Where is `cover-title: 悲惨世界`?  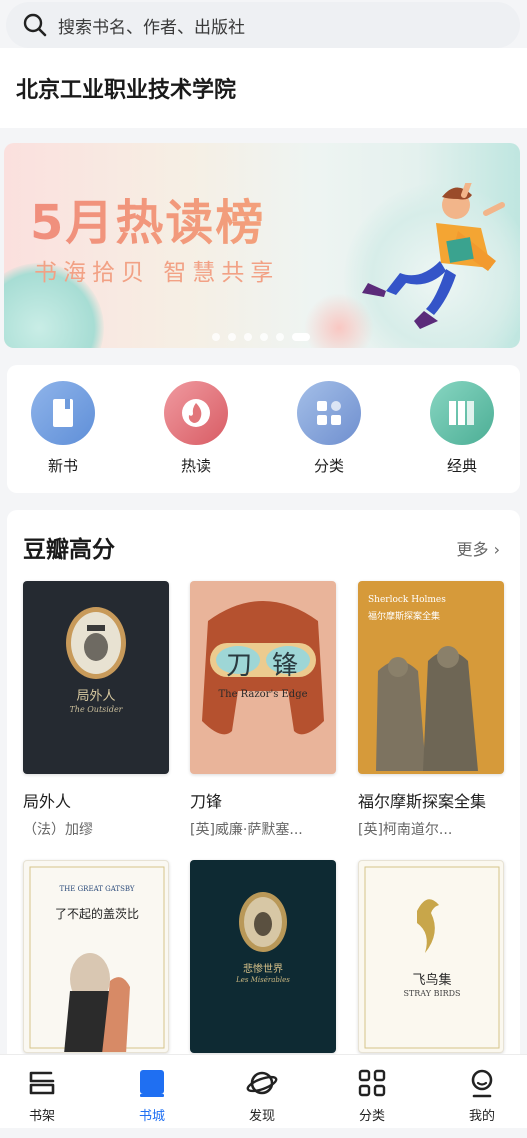
cover-title: 悲惨世界 is located at coordinates (263, 969).